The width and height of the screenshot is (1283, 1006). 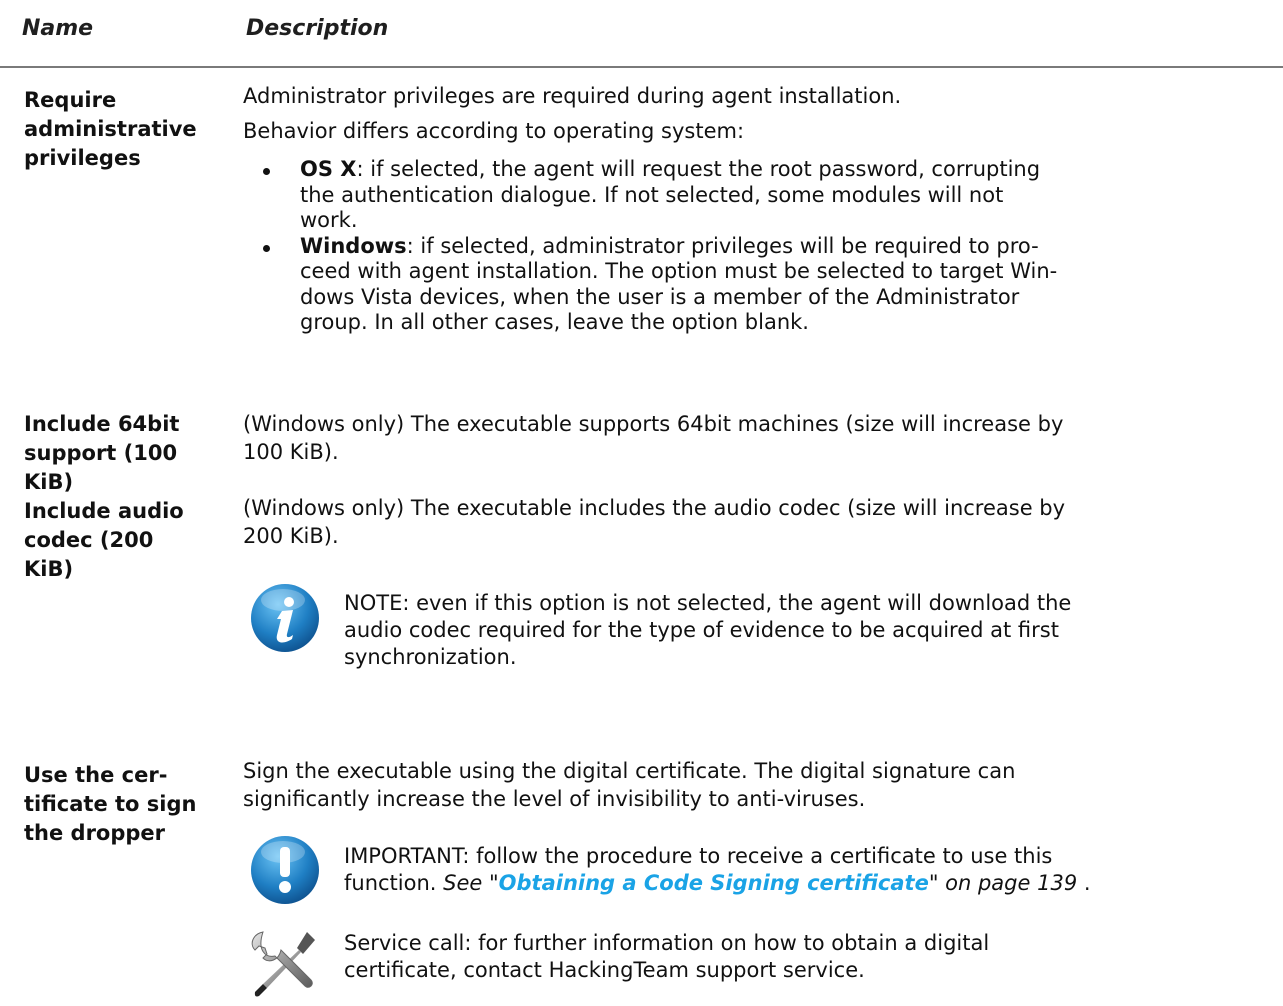 I want to click on info-icon, so click(x=285, y=618).